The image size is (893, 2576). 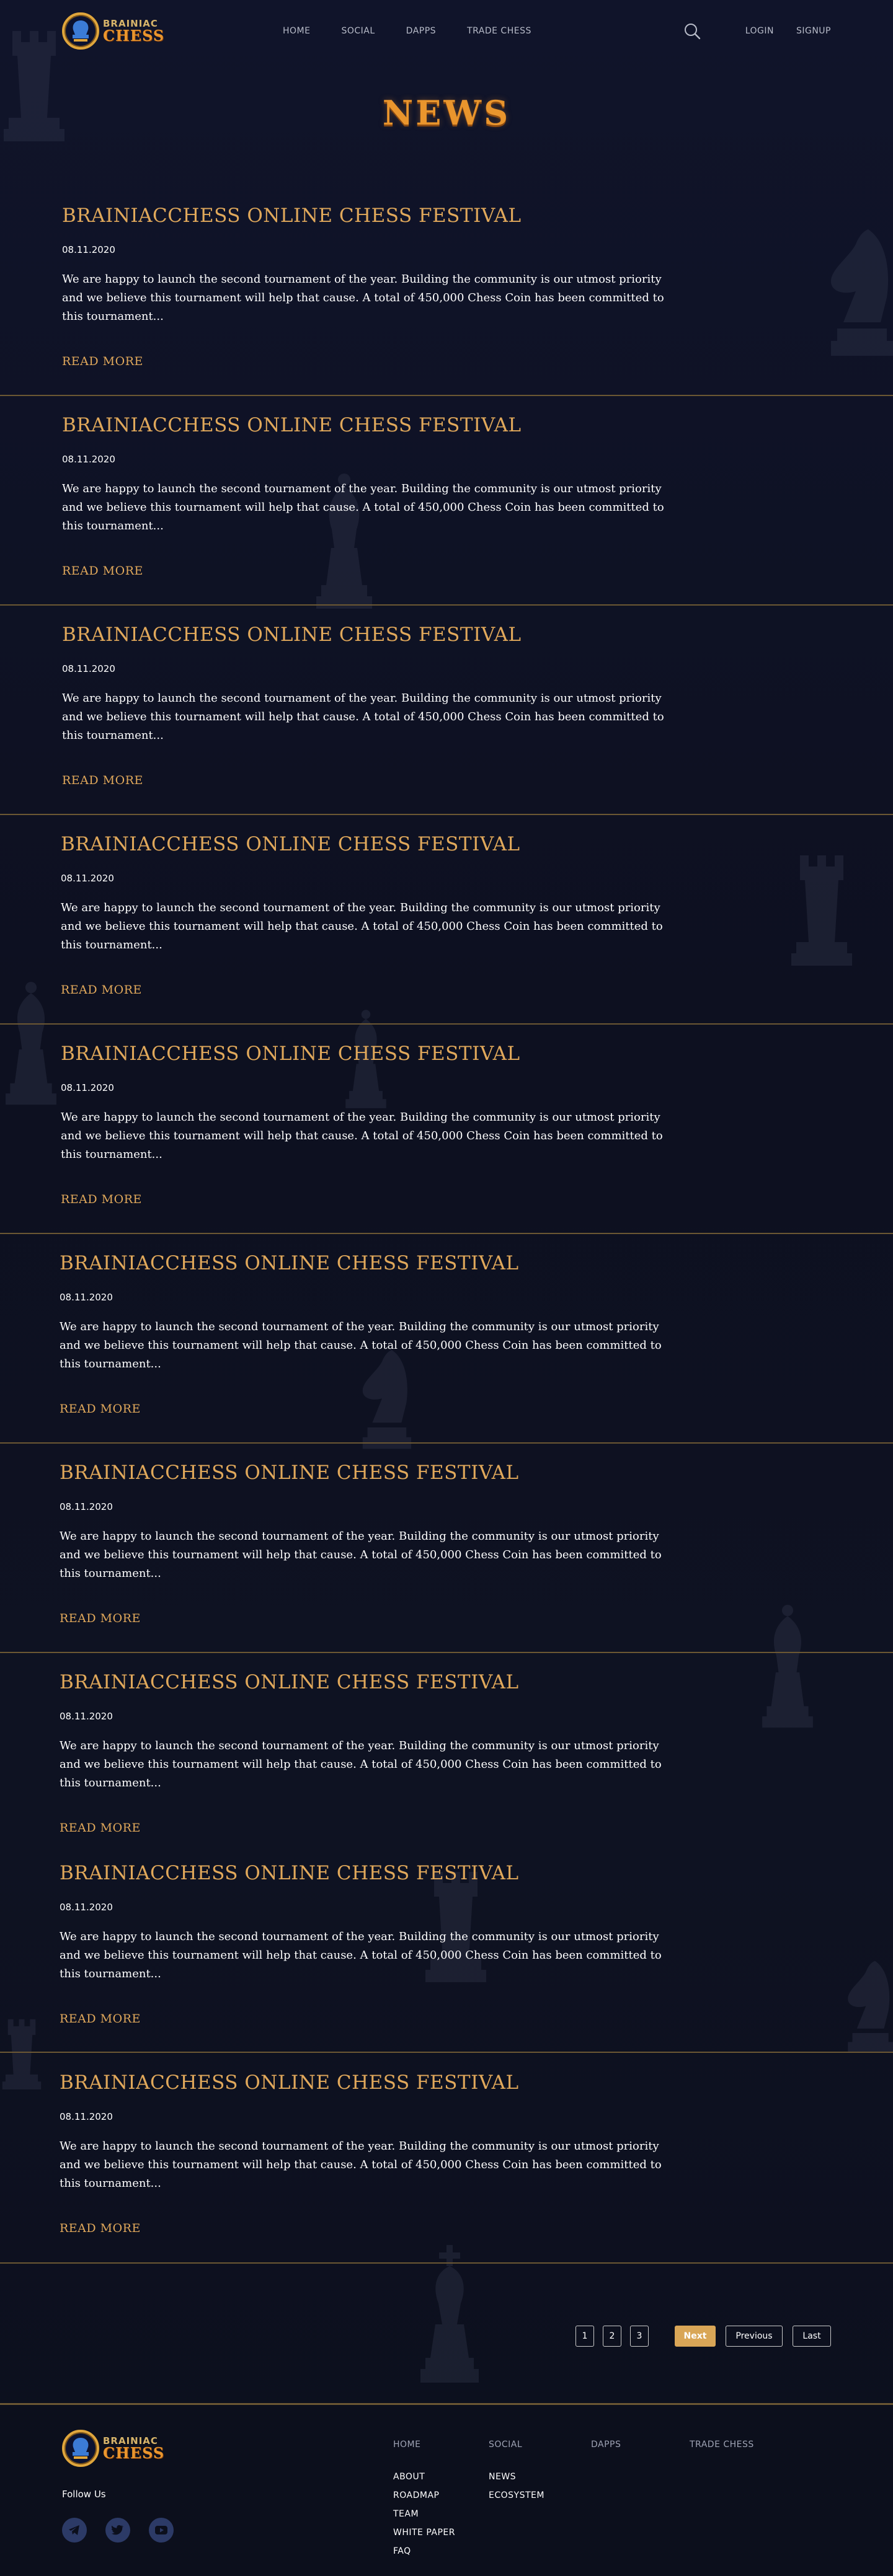 What do you see at coordinates (74, 2530) in the screenshot?
I see `telegram-icon` at bounding box center [74, 2530].